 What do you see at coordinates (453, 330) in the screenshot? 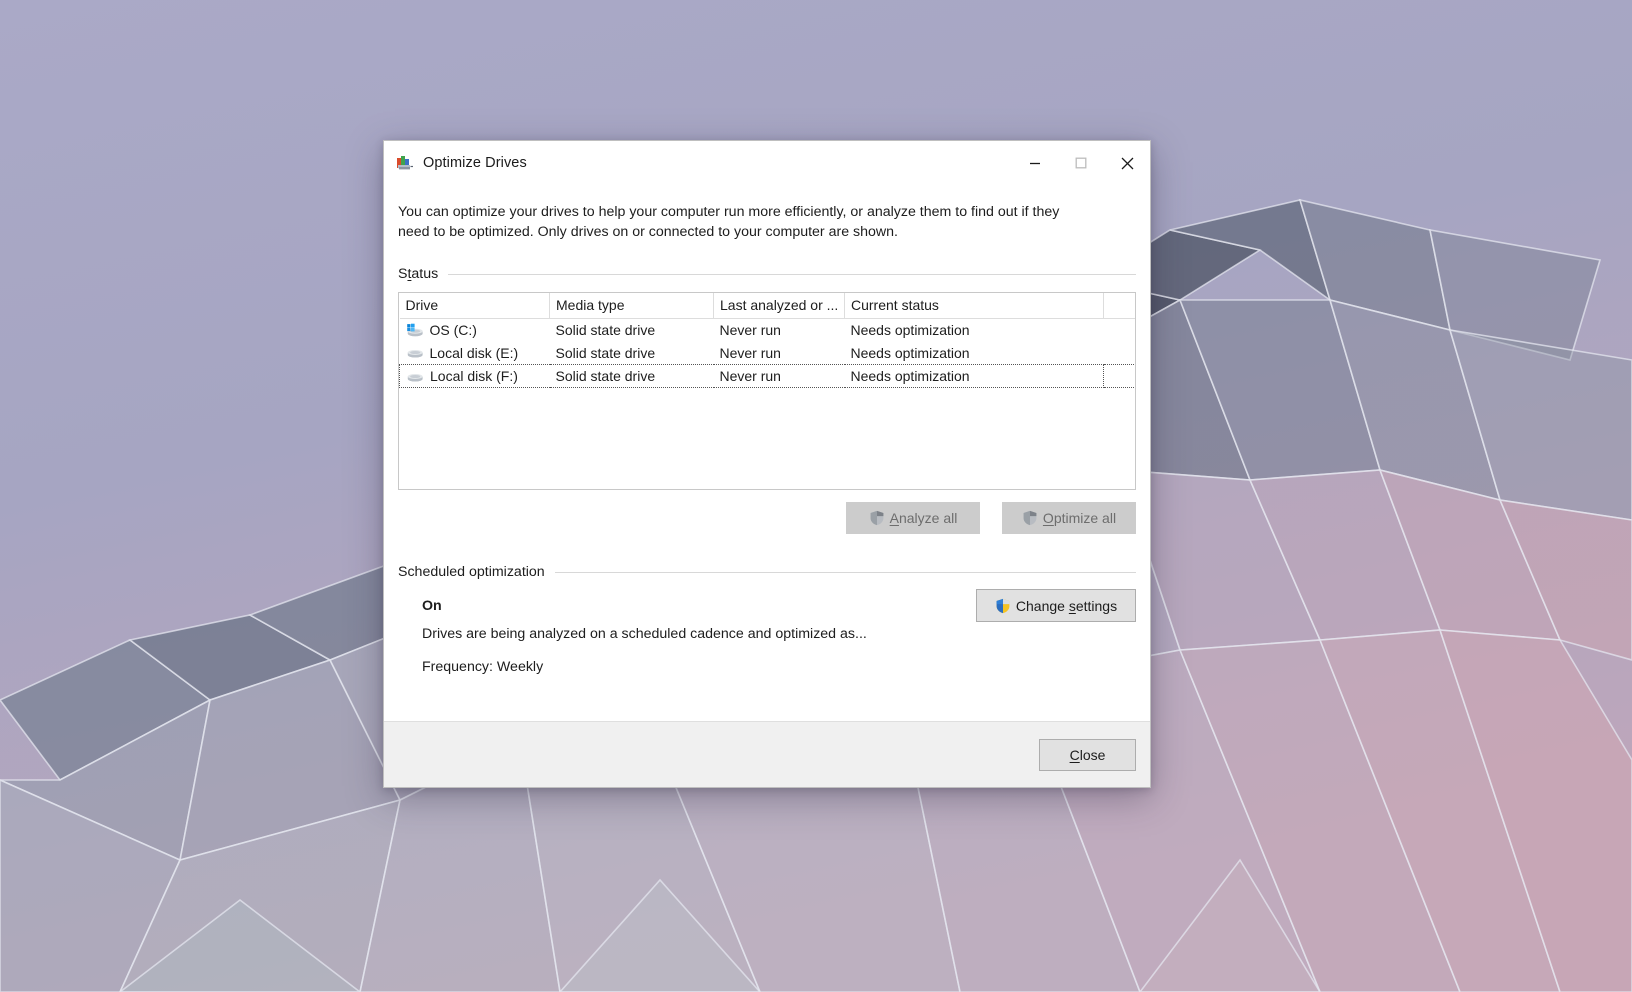
I see `cell-drive-label: OS (C:)` at bounding box center [453, 330].